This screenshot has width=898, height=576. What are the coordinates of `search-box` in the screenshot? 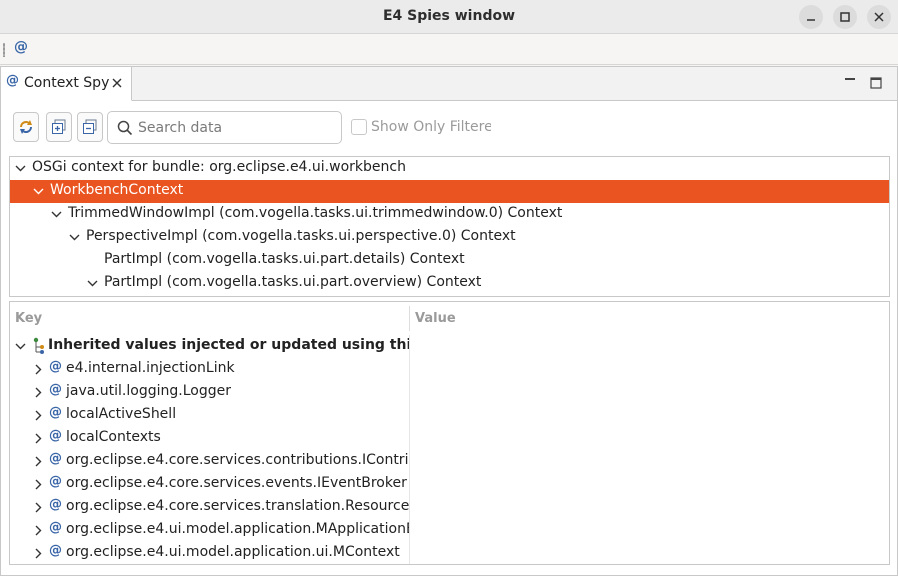 It's located at (224, 127).